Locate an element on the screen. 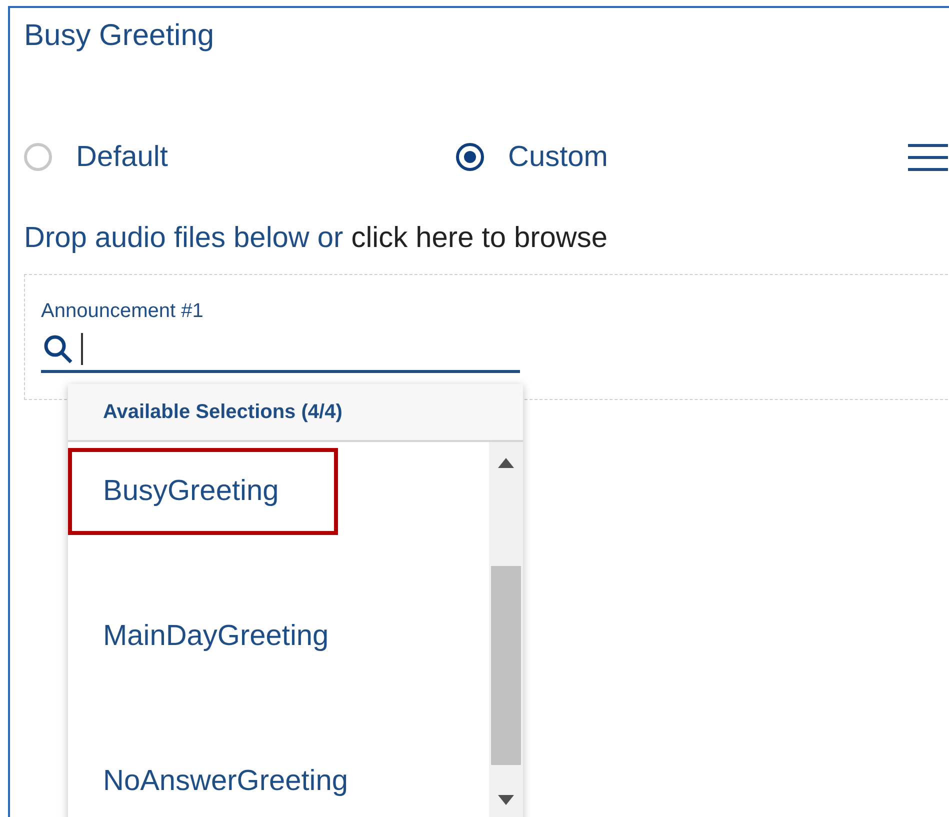 This screenshot has height=817, width=949. browse-link: click here to browse is located at coordinates (479, 238).